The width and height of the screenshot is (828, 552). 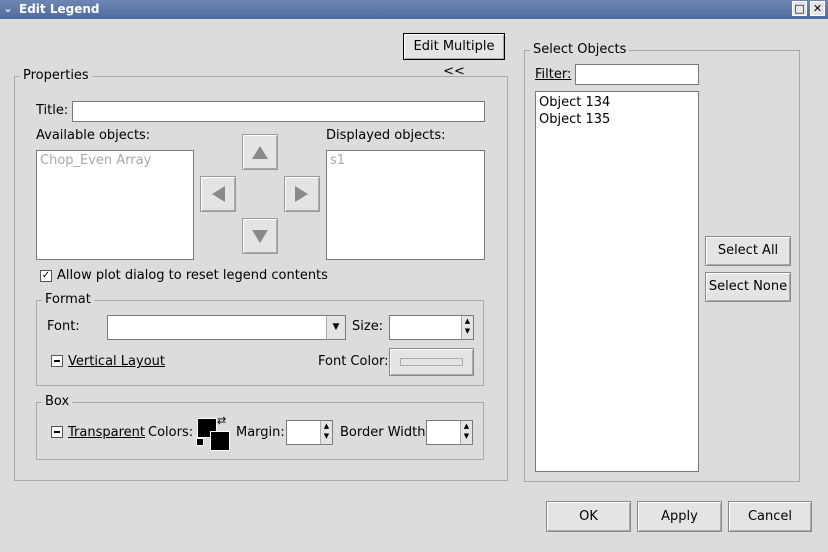 I want to click on move-right-button, so click(x=302, y=194).